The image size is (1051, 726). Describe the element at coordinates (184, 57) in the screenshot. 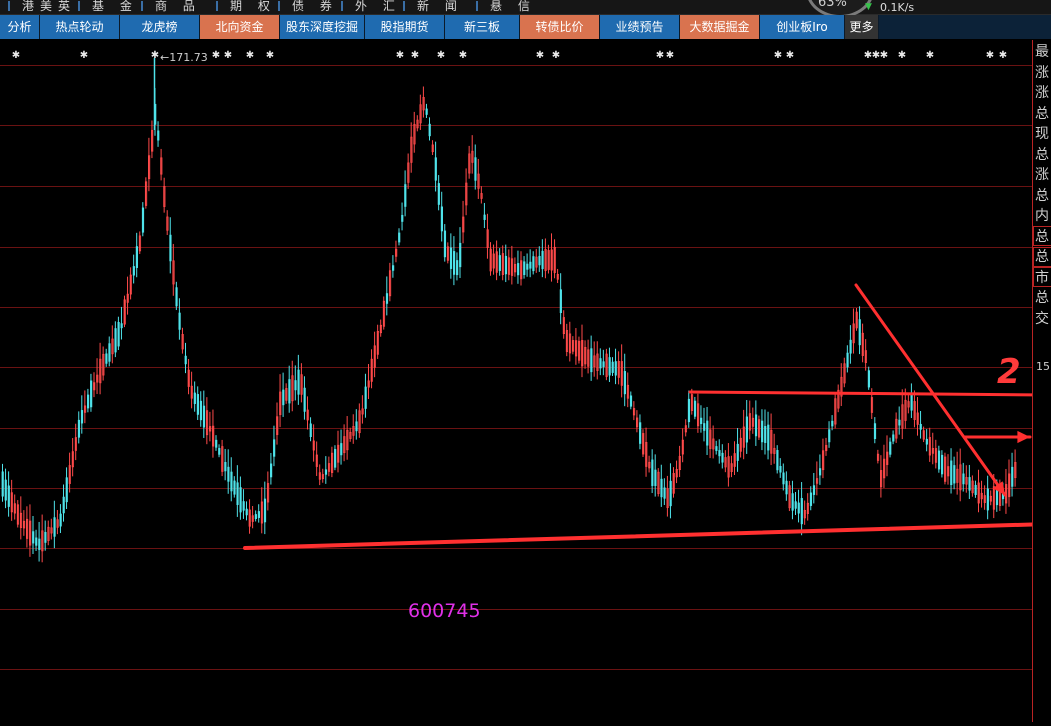

I see `peak-price-label: ←171.73` at that location.